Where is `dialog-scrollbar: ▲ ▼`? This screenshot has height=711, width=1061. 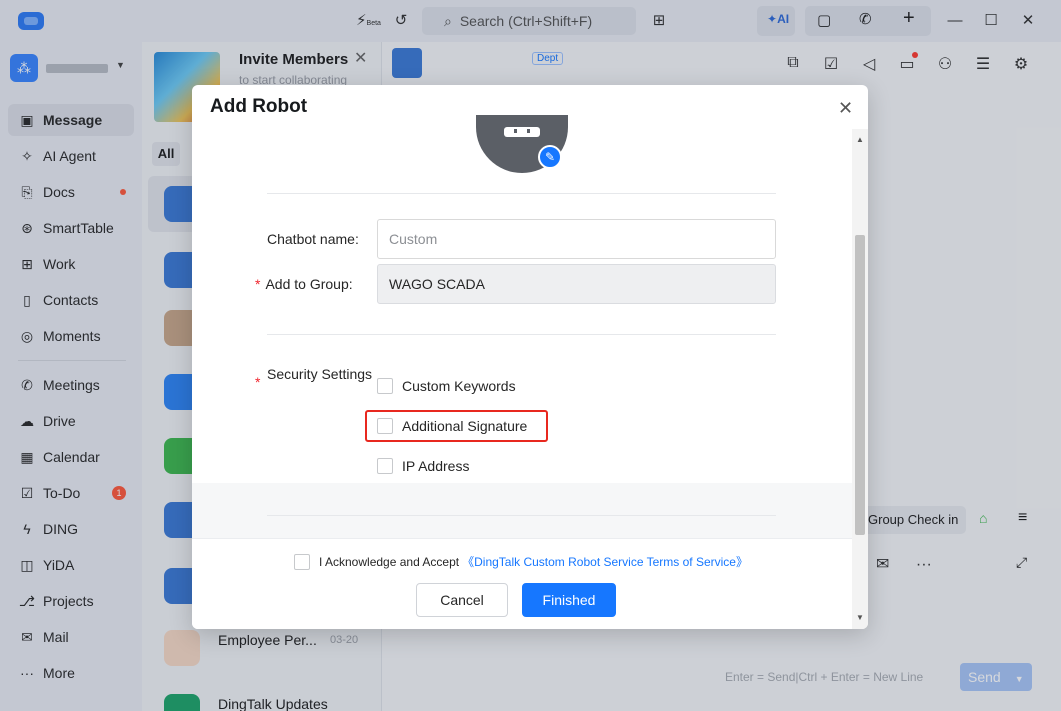 dialog-scrollbar: ▲ ▼ is located at coordinates (860, 379).